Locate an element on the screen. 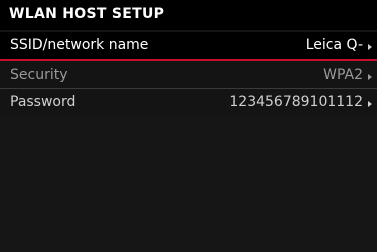 The height and width of the screenshot is (252, 377). menu-item-label: SSID/network name is located at coordinates (79, 45).